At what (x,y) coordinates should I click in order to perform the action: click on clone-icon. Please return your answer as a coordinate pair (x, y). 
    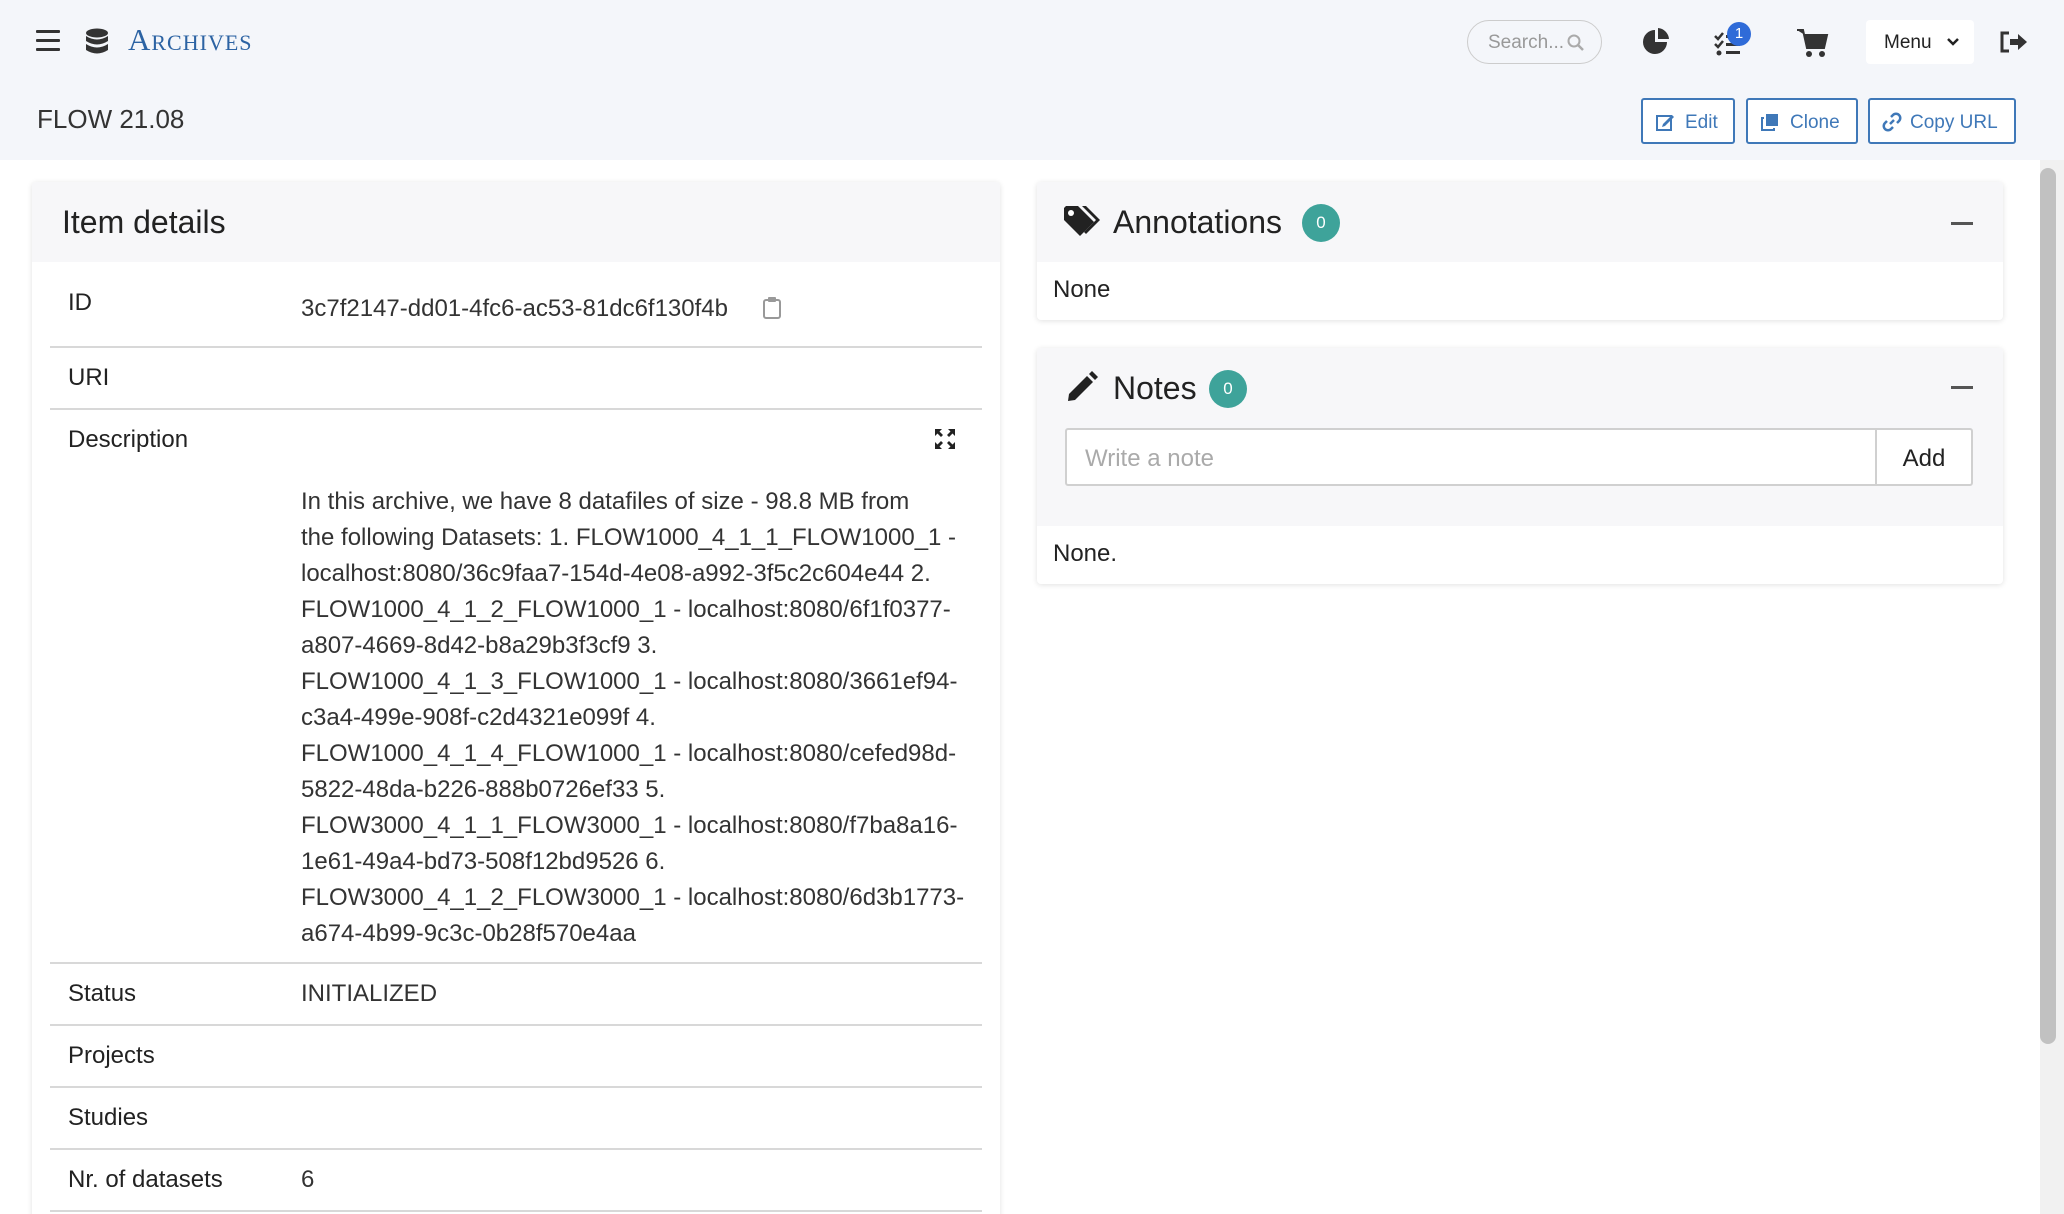
    Looking at the image, I should click on (1769, 122).